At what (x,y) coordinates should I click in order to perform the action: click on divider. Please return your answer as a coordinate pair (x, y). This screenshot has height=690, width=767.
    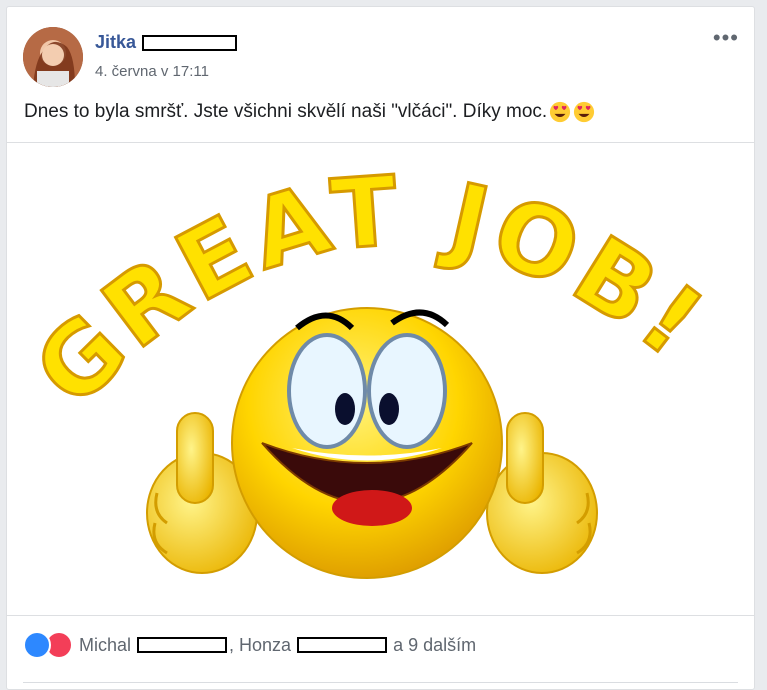
    Looking at the image, I should click on (380, 682).